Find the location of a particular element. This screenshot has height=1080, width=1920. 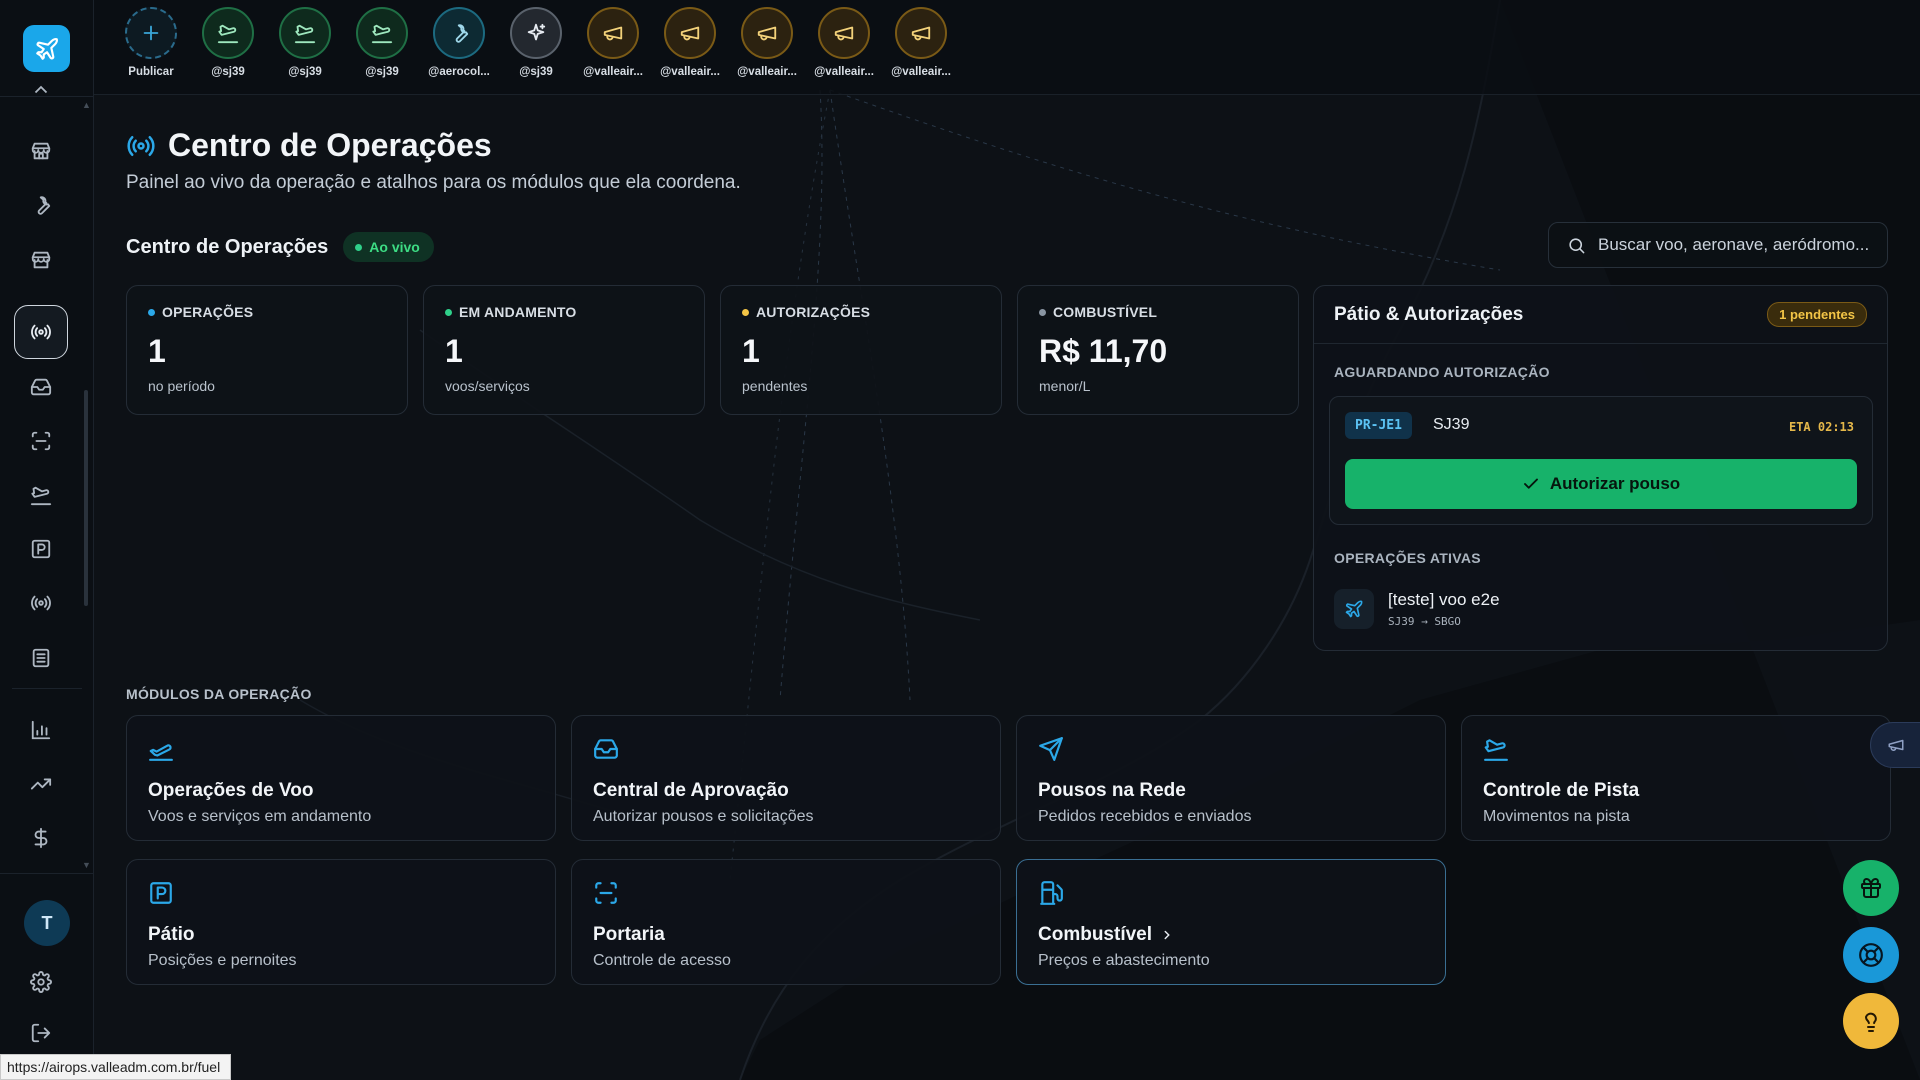

app-logo is located at coordinates (46, 48).